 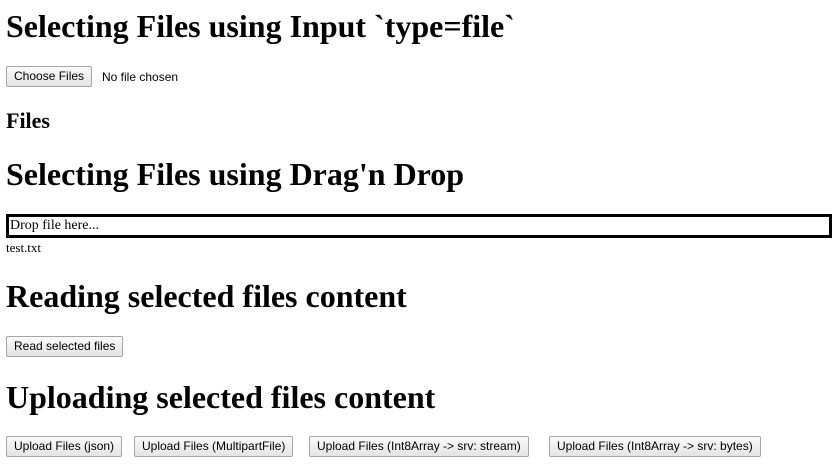 I want to click on upload-section-heading: Uploading selected files content, so click(x=221, y=397).